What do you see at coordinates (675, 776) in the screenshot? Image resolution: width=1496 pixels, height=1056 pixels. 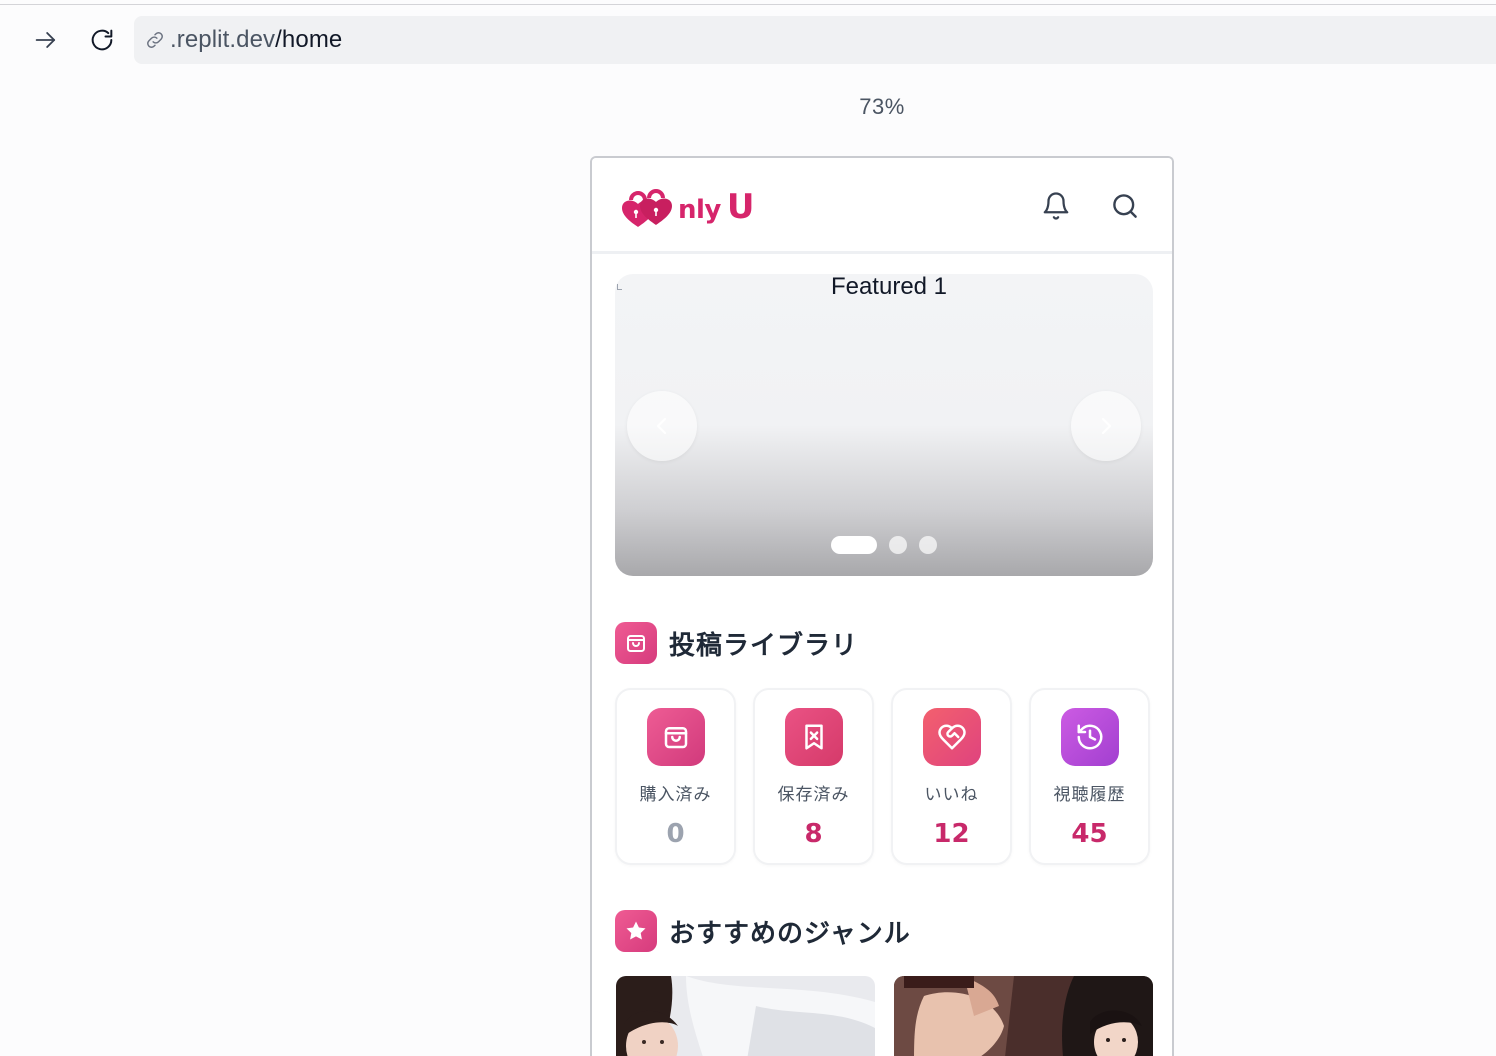 I see `stat-card-purchased: 購入済み 0` at bounding box center [675, 776].